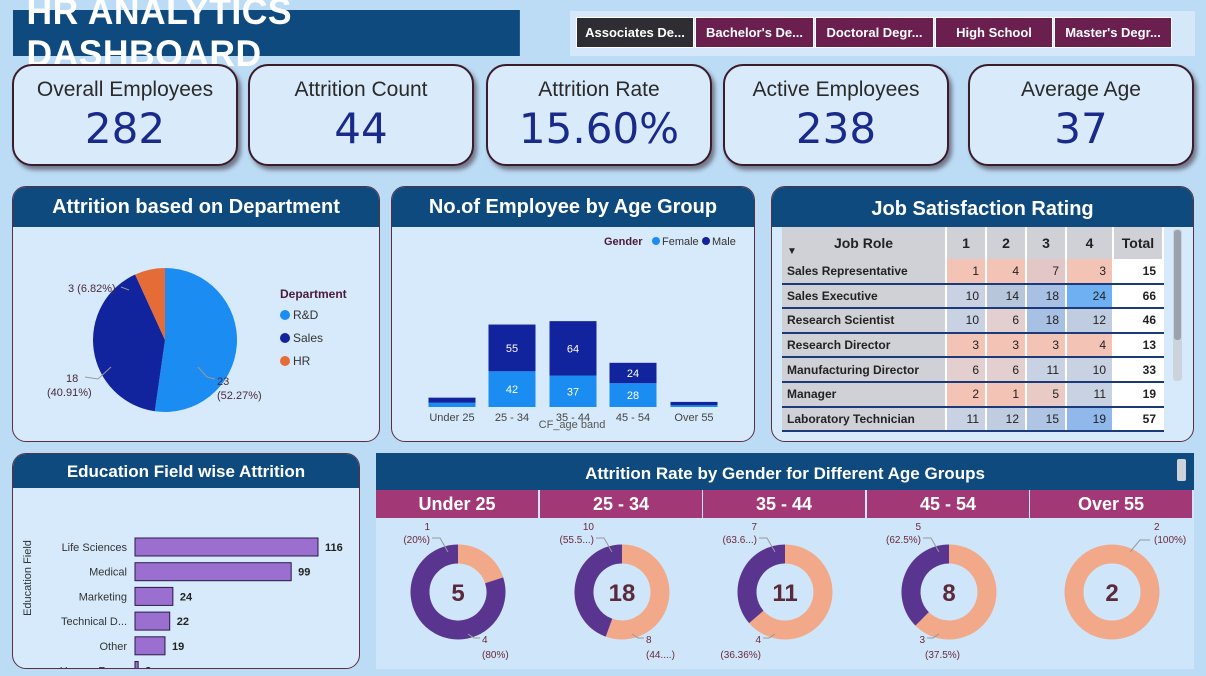 The image size is (1206, 676). I want to click on rating-cell: 18, so click(1046, 296).